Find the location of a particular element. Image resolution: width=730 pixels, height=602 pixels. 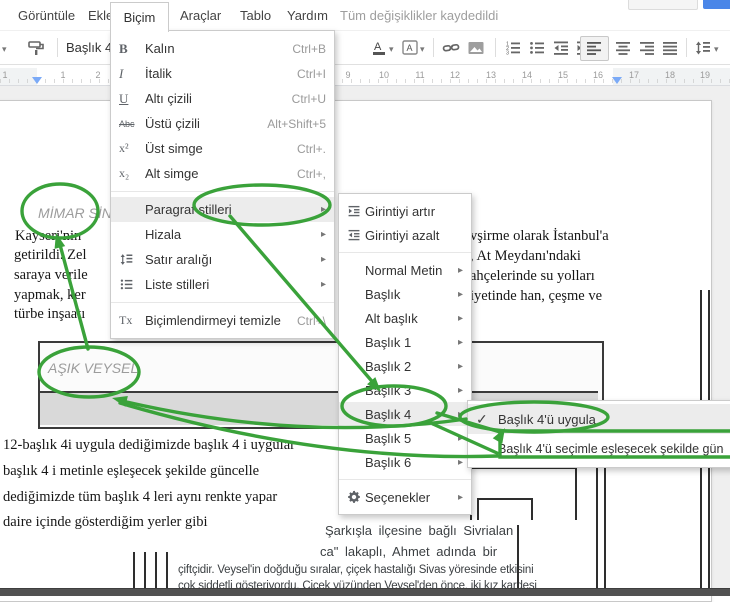

menu-item-paragraf-stilleri: Paragraf stilleri ▸ is located at coordinates (222, 209).